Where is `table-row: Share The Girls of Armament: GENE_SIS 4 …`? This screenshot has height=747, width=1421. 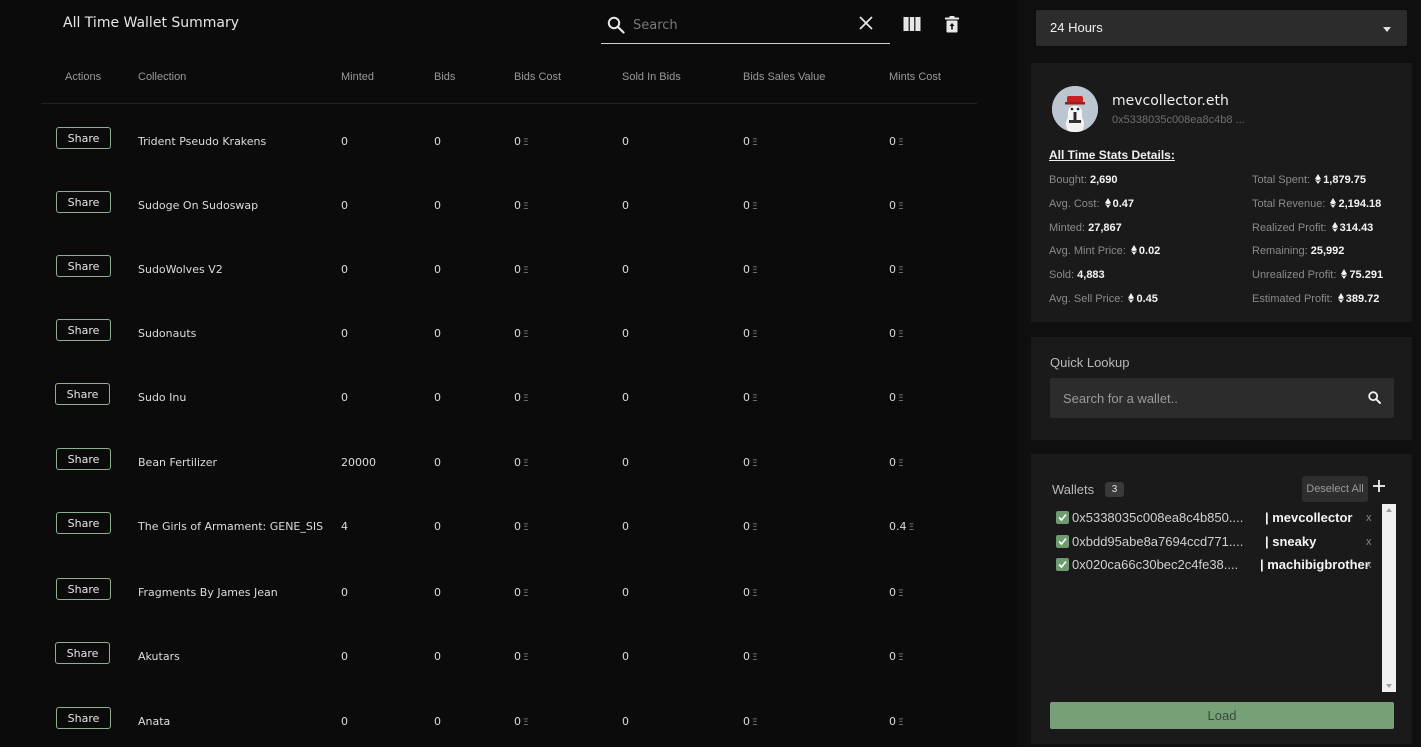 table-row: Share The Girls of Armament: GENE_SIS 4 … is located at coordinates (509, 527).